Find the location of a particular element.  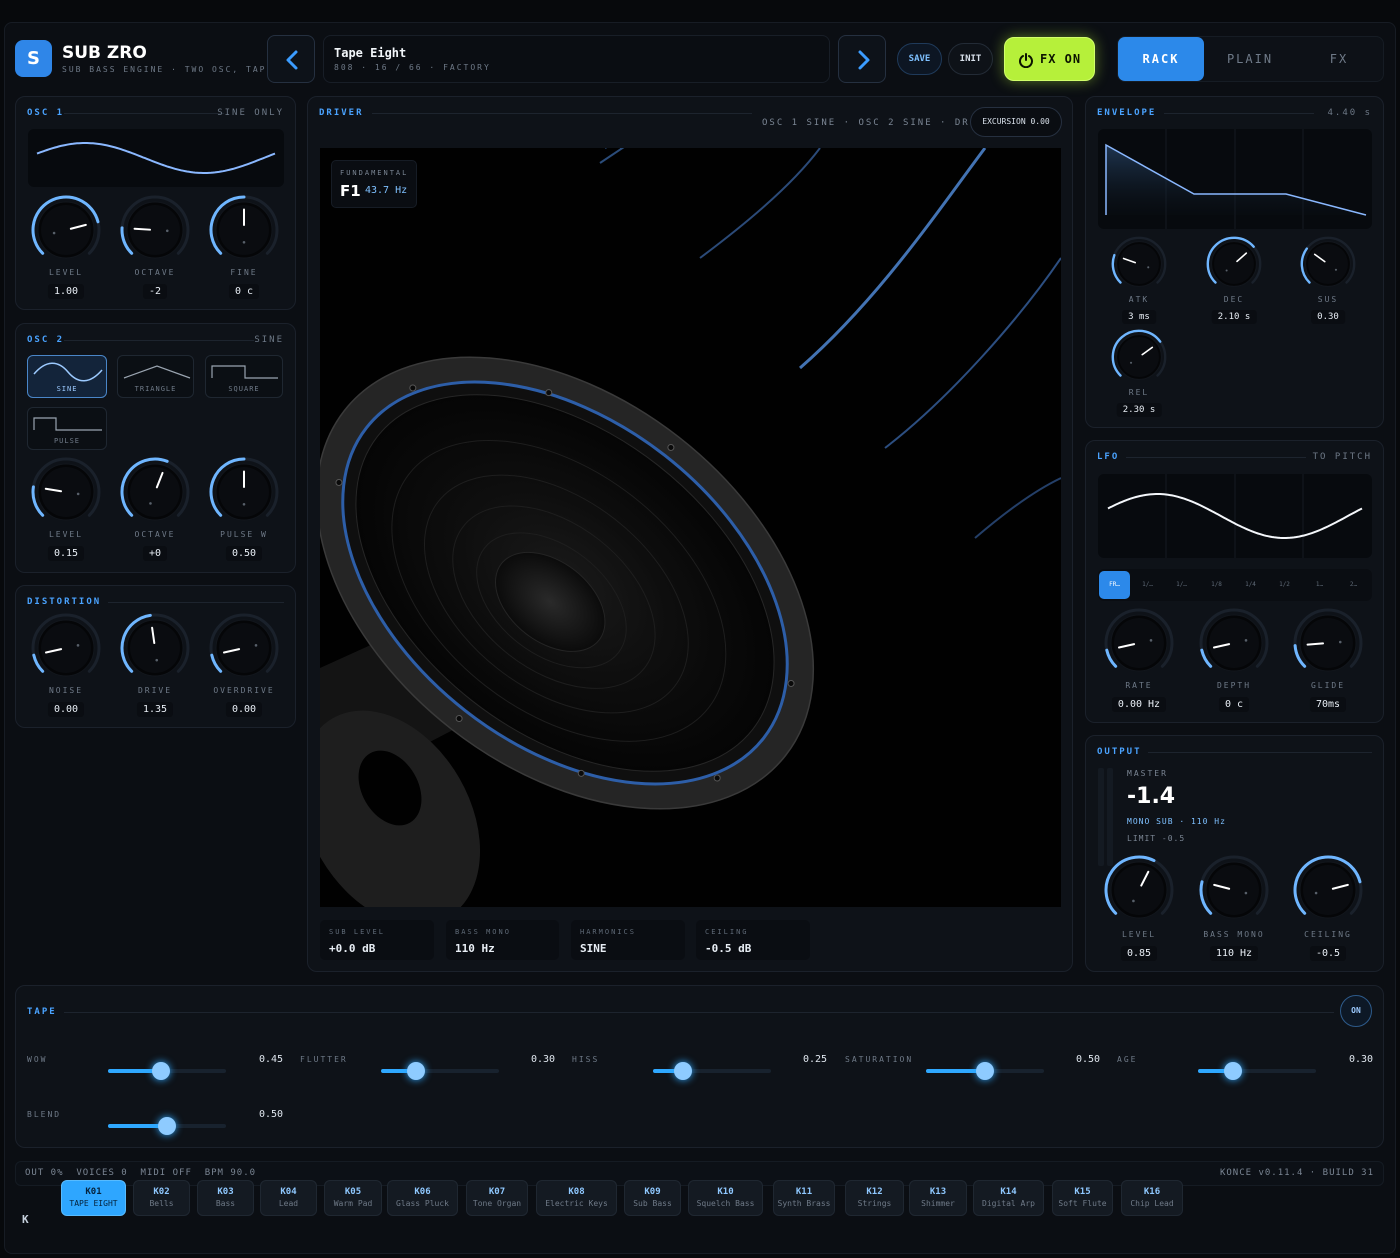

env-attack-label: ATK is located at coordinates (1139, 299).